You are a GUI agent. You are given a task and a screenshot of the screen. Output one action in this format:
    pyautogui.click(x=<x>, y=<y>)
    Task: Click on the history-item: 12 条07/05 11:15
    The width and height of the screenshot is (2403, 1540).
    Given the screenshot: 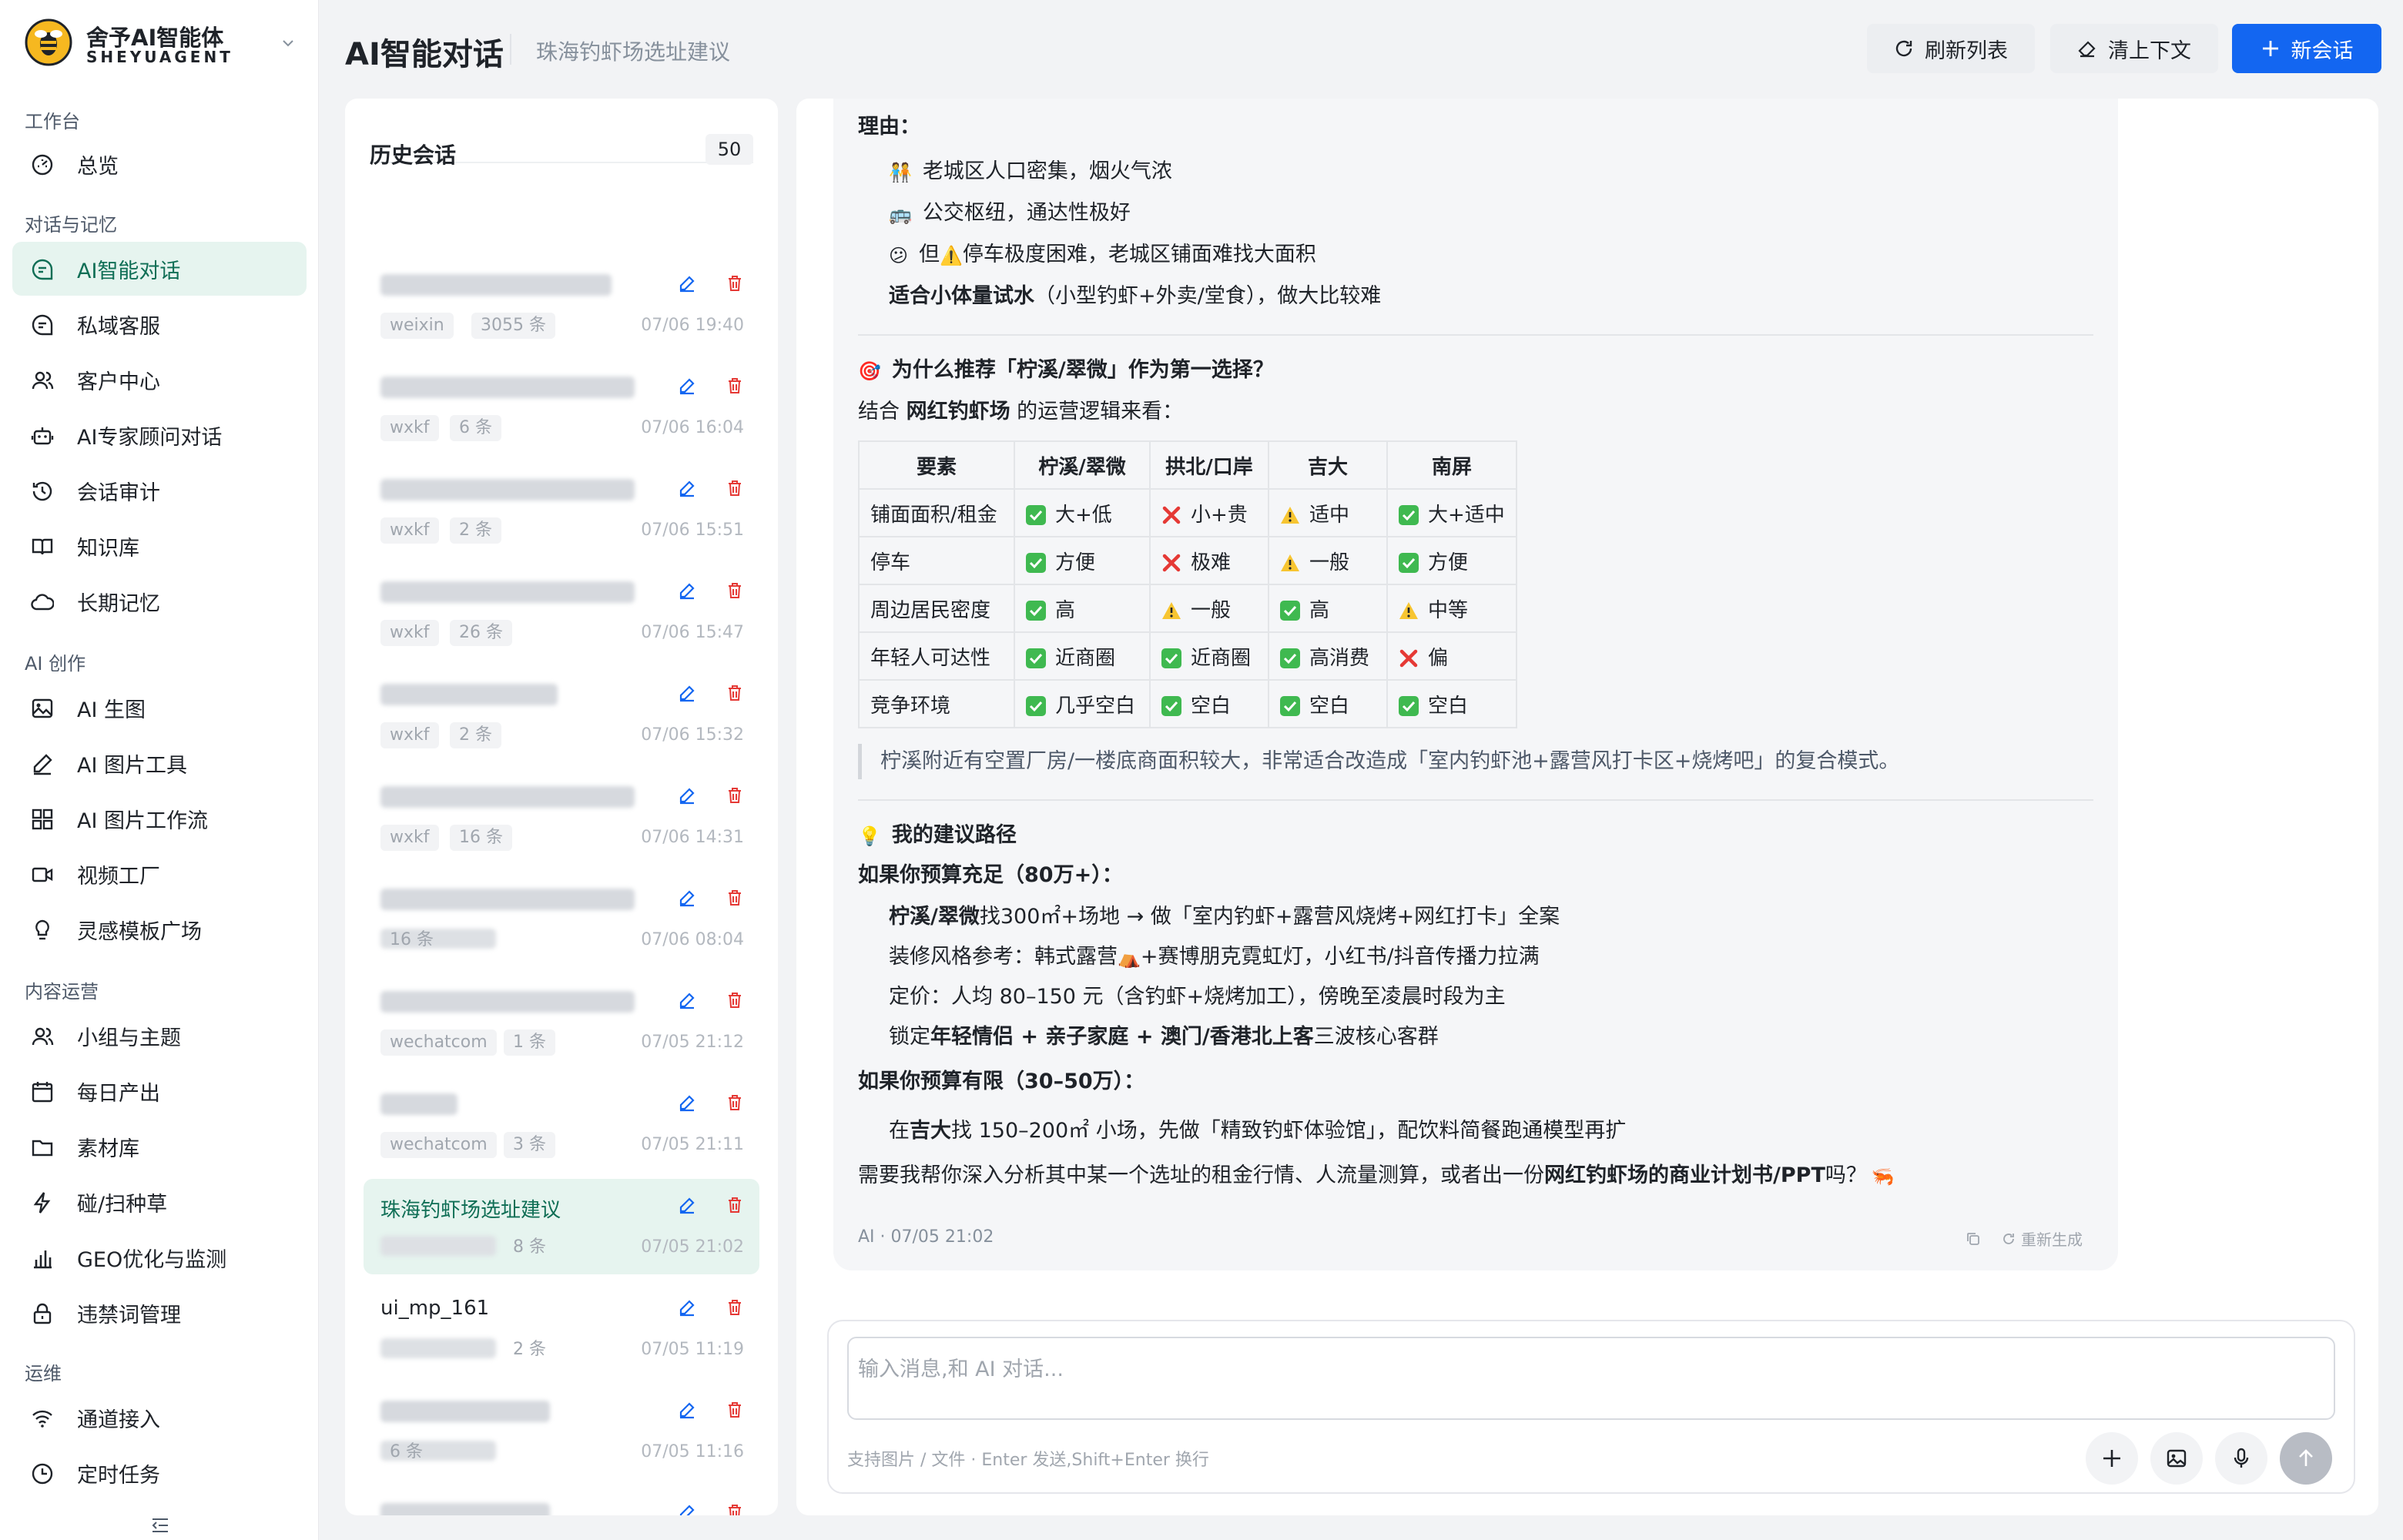 What is the action you would take?
    pyautogui.click(x=561, y=1500)
    